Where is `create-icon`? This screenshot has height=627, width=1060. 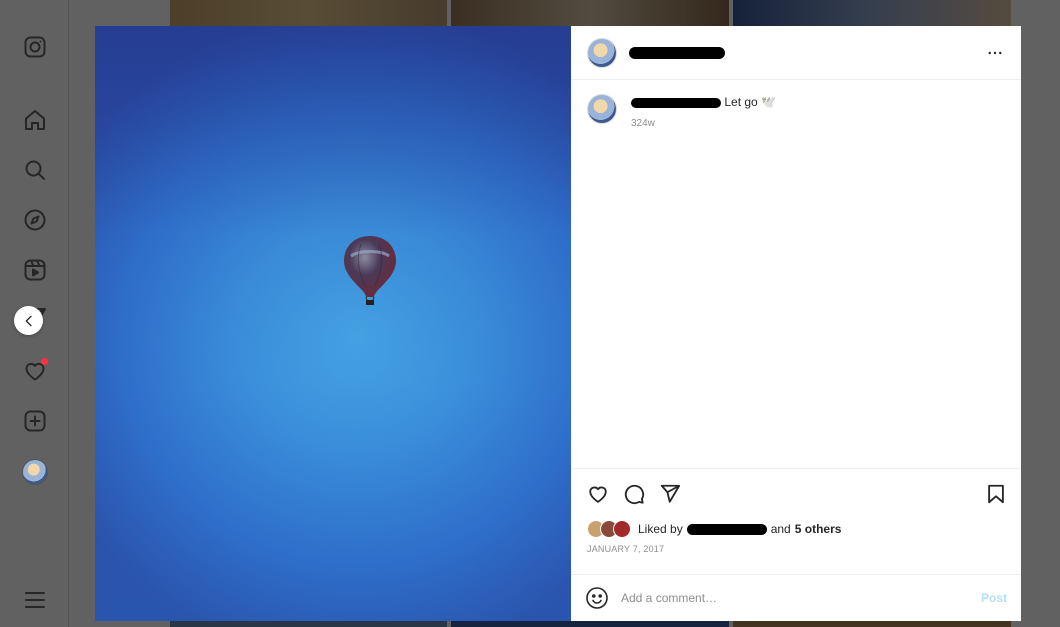
create-icon is located at coordinates (35, 421).